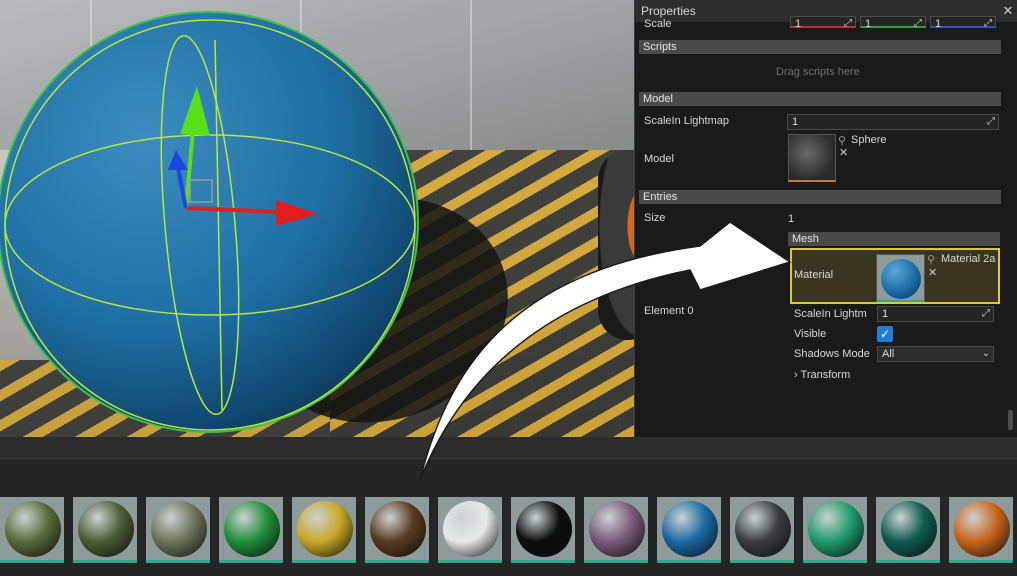 The height and width of the screenshot is (576, 1017). What do you see at coordinates (686, 121) in the screenshot?
I see `scale-in-lightmap-label: ScaleIn Lightmap` at bounding box center [686, 121].